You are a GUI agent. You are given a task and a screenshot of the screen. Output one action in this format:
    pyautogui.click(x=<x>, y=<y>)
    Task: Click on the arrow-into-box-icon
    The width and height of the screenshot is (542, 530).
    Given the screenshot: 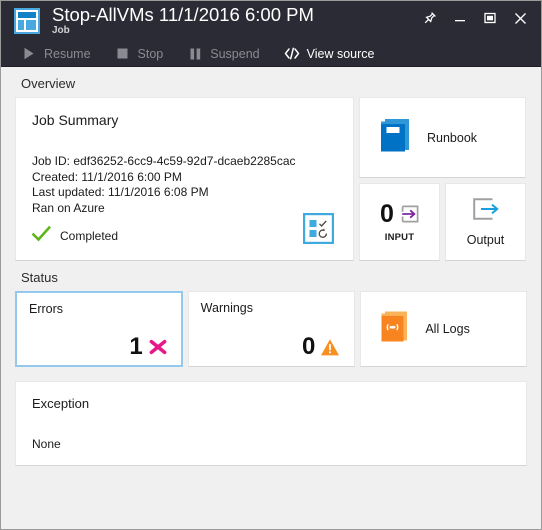 What is the action you would take?
    pyautogui.click(x=406, y=214)
    